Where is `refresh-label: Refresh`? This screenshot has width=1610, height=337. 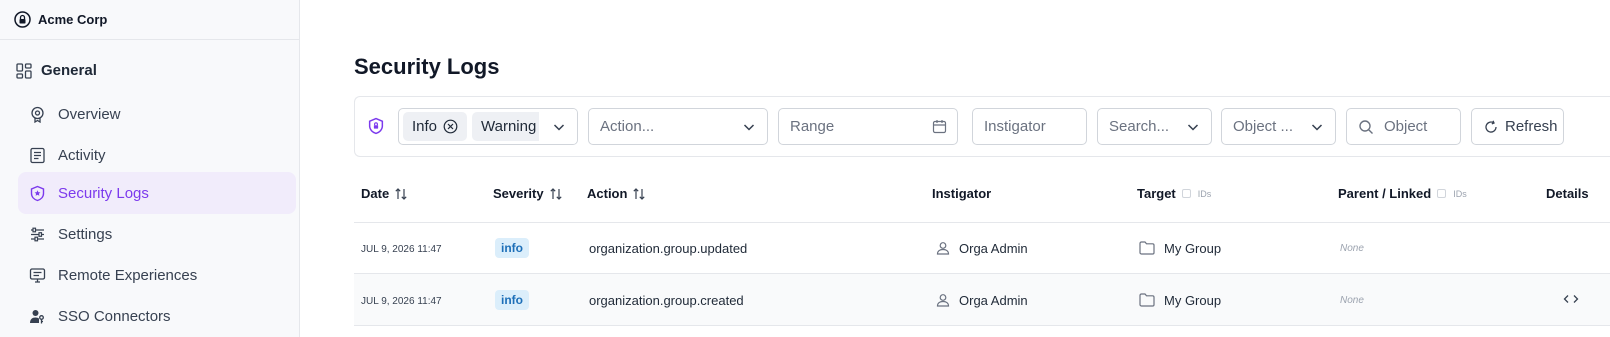
refresh-label: Refresh is located at coordinates (1531, 126).